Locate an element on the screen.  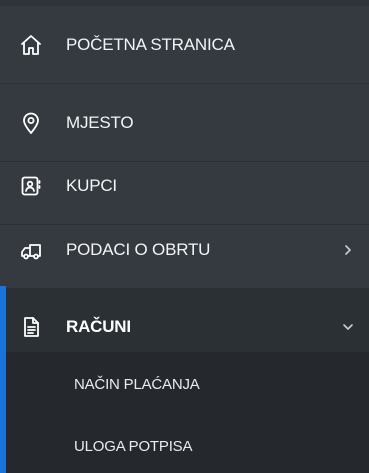
sidebar-item-label: RAČUNI is located at coordinates (98, 326).